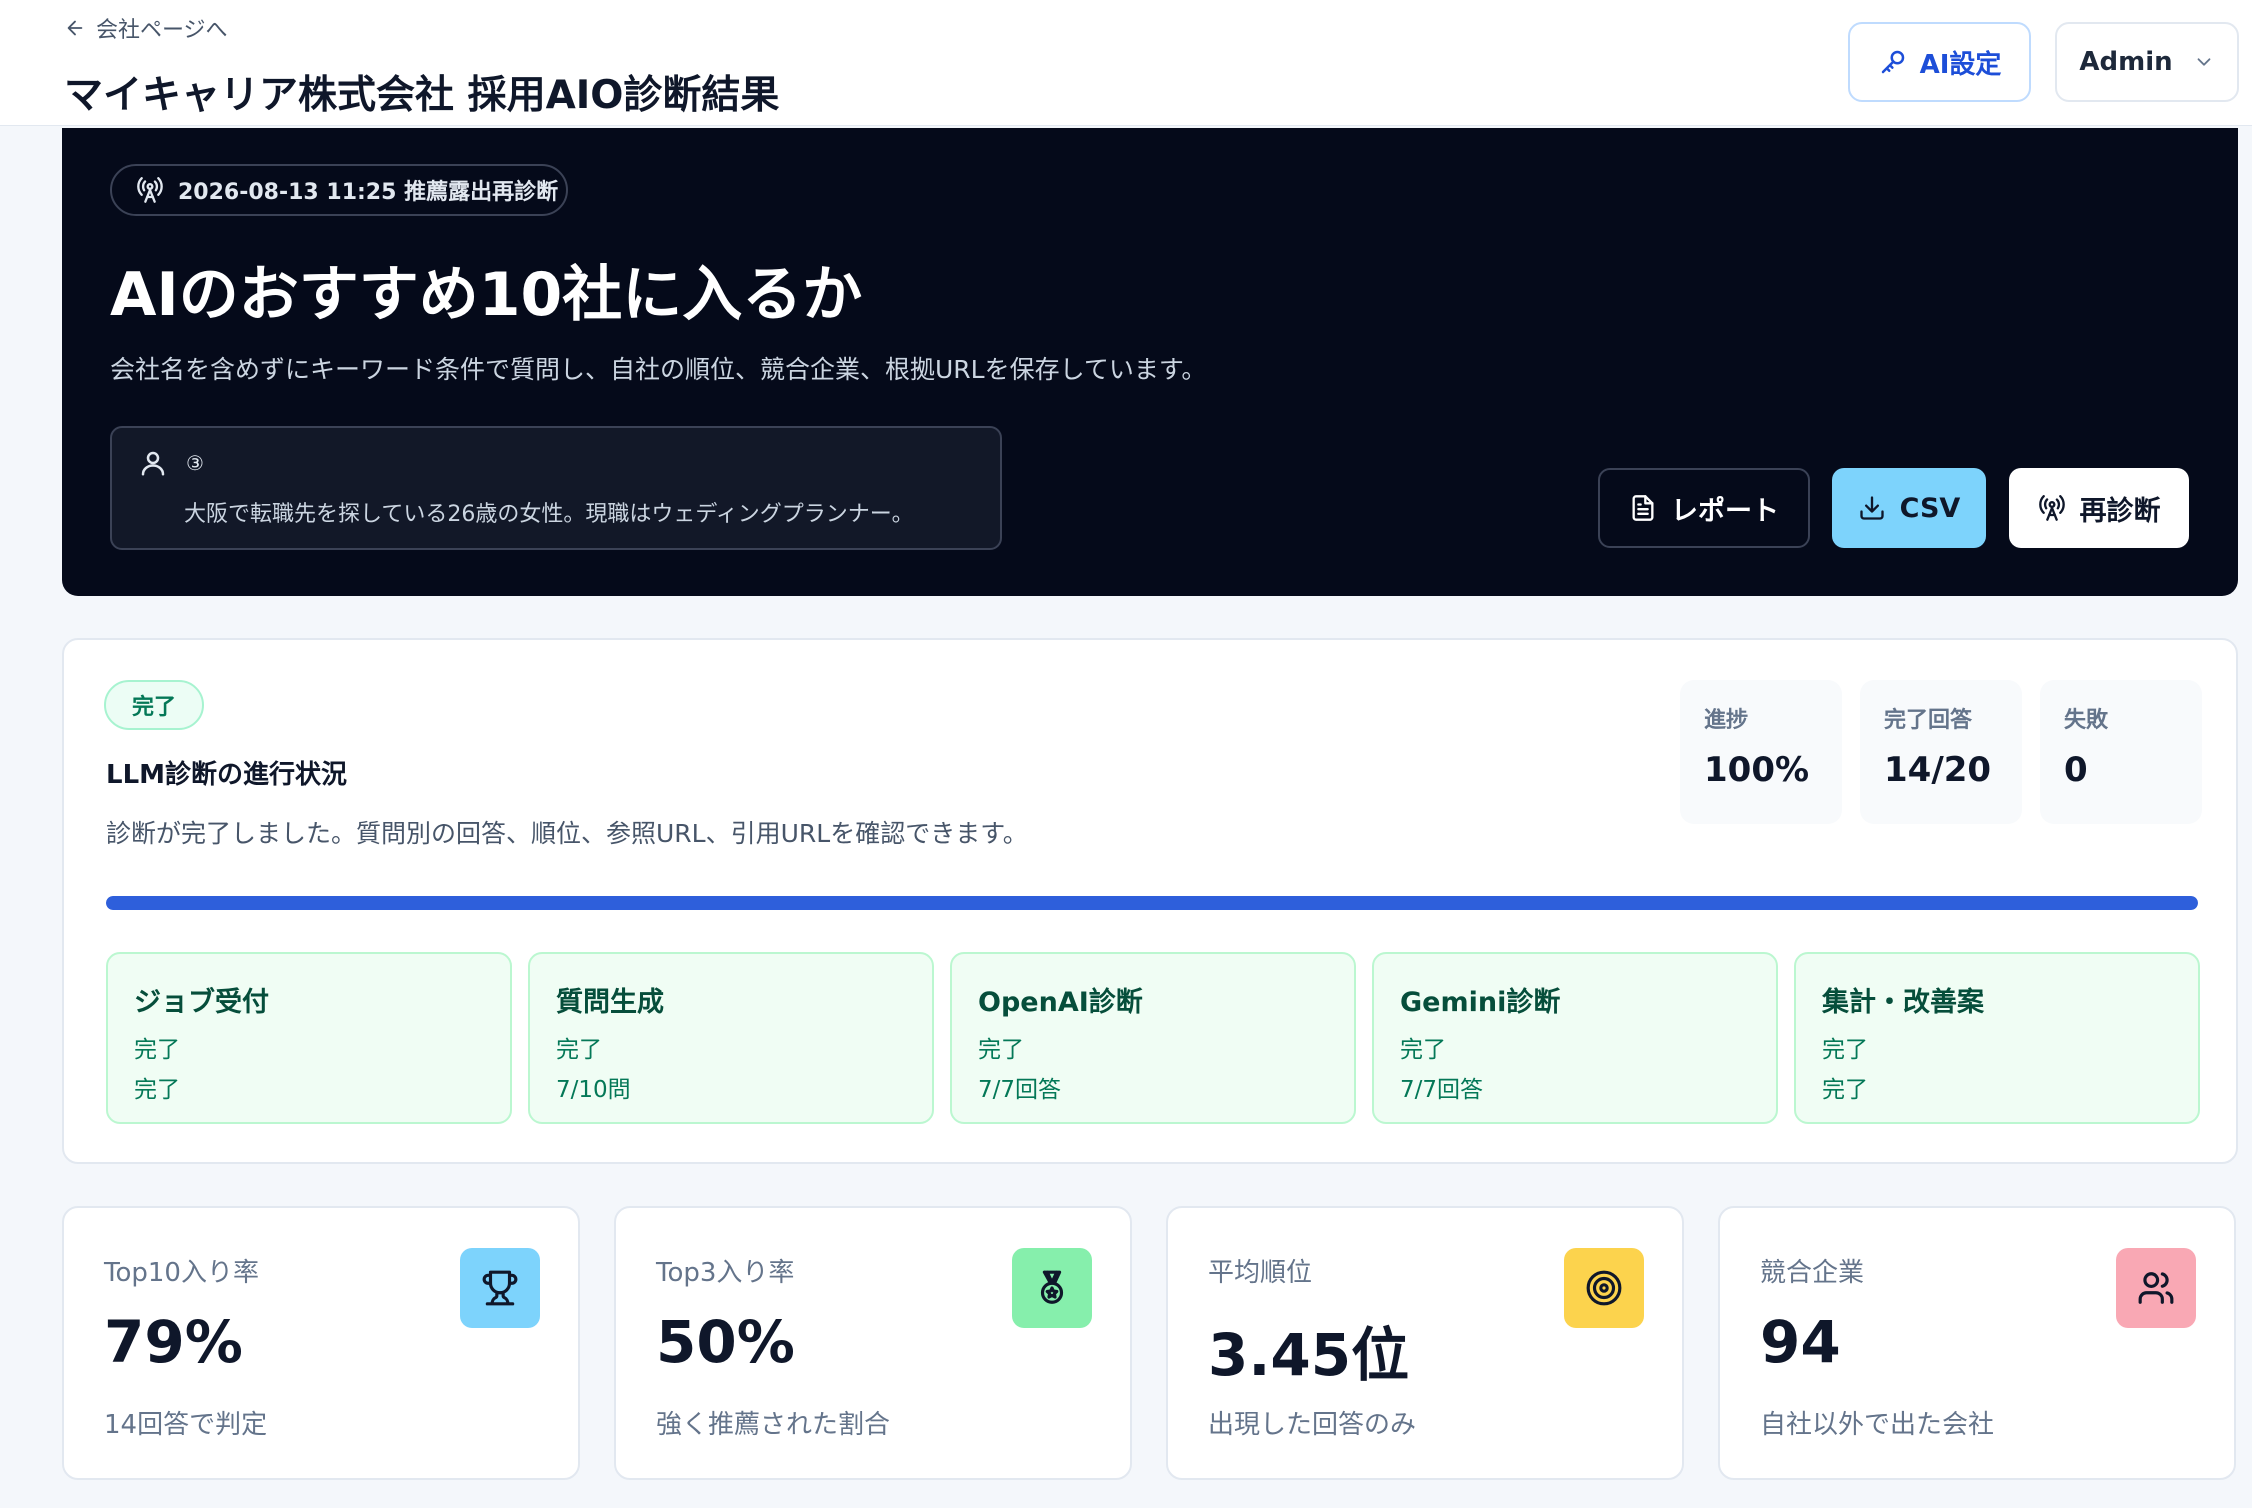 The image size is (2252, 1508). I want to click on report-button-label: レポート, so click(1725, 511).